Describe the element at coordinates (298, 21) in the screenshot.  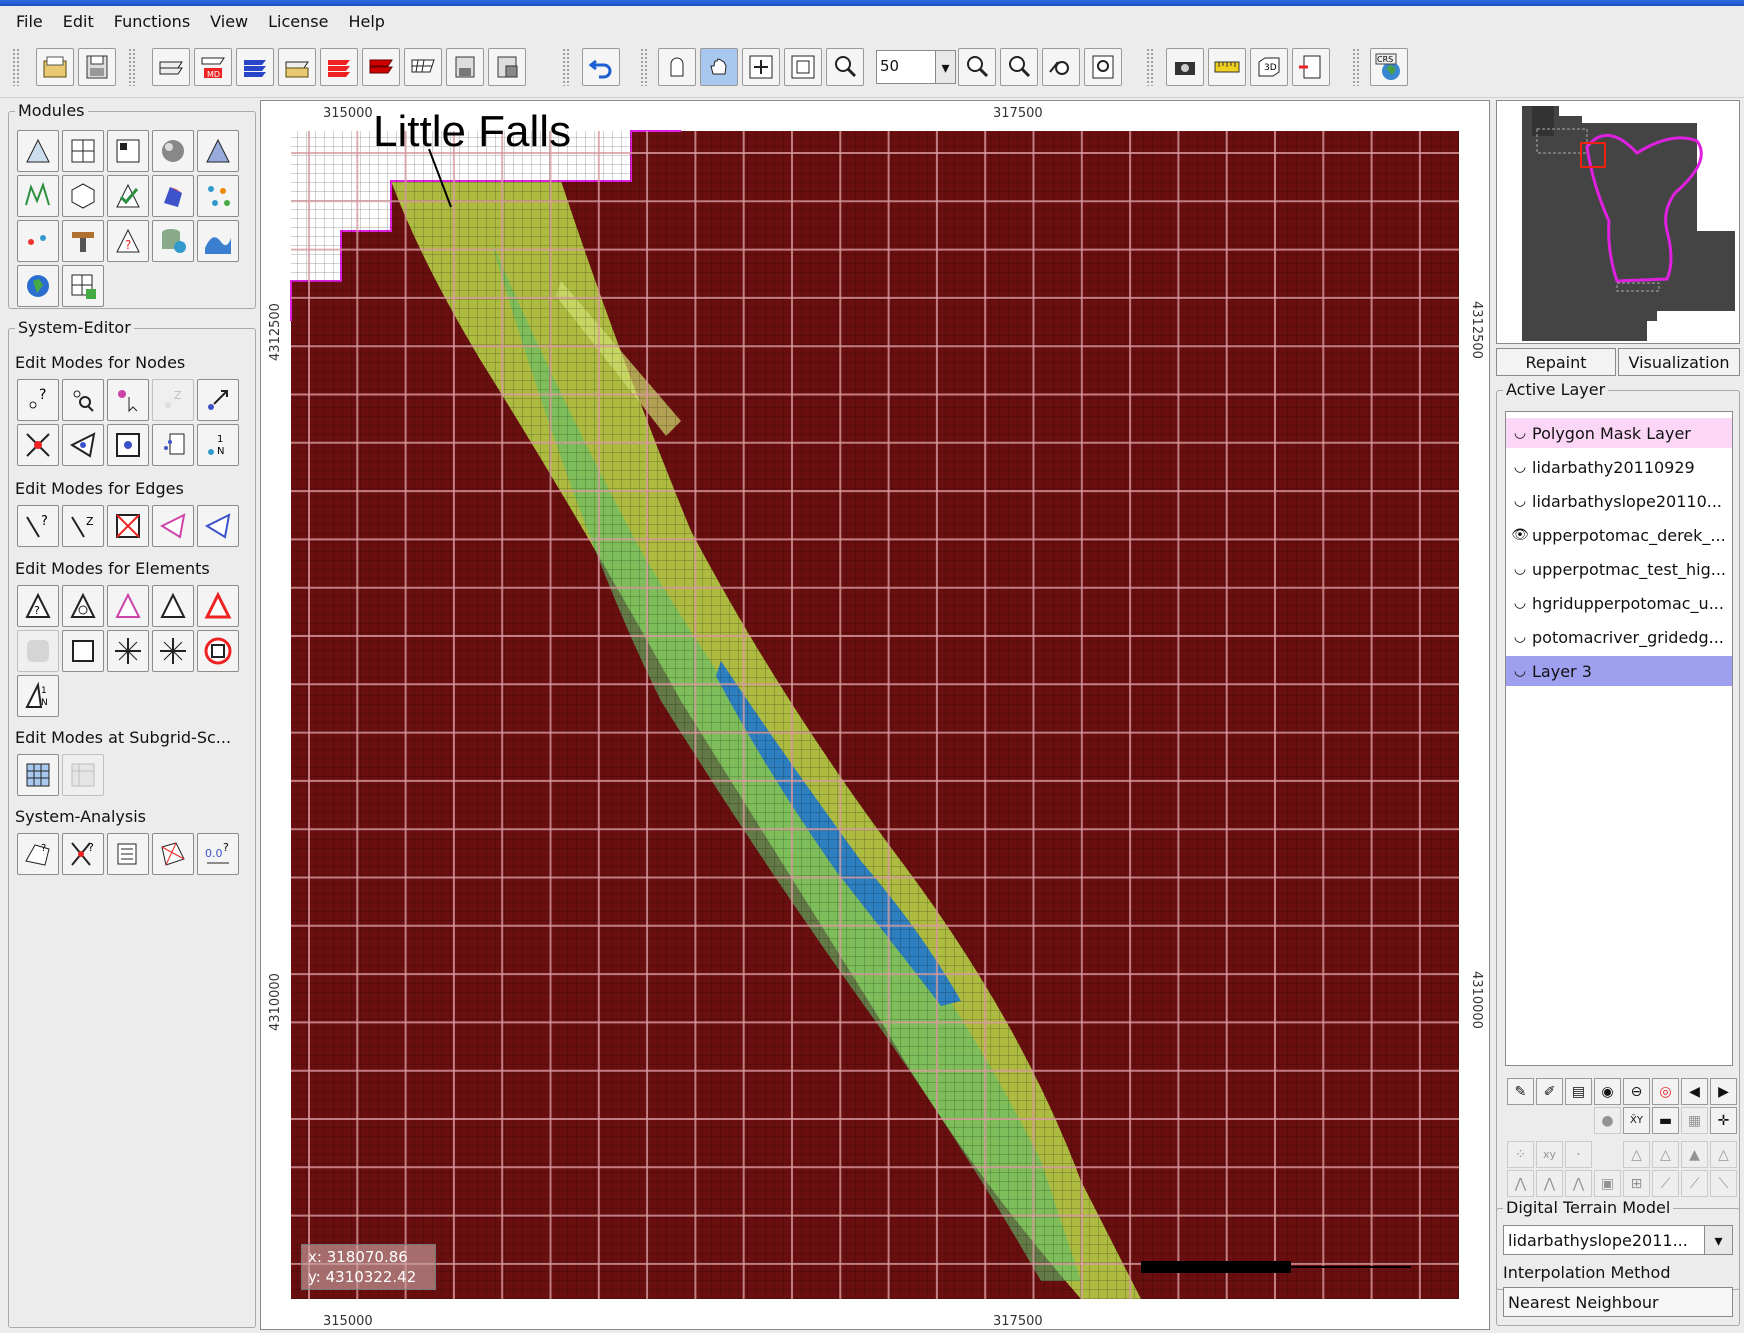
I see `menu-license: License` at that location.